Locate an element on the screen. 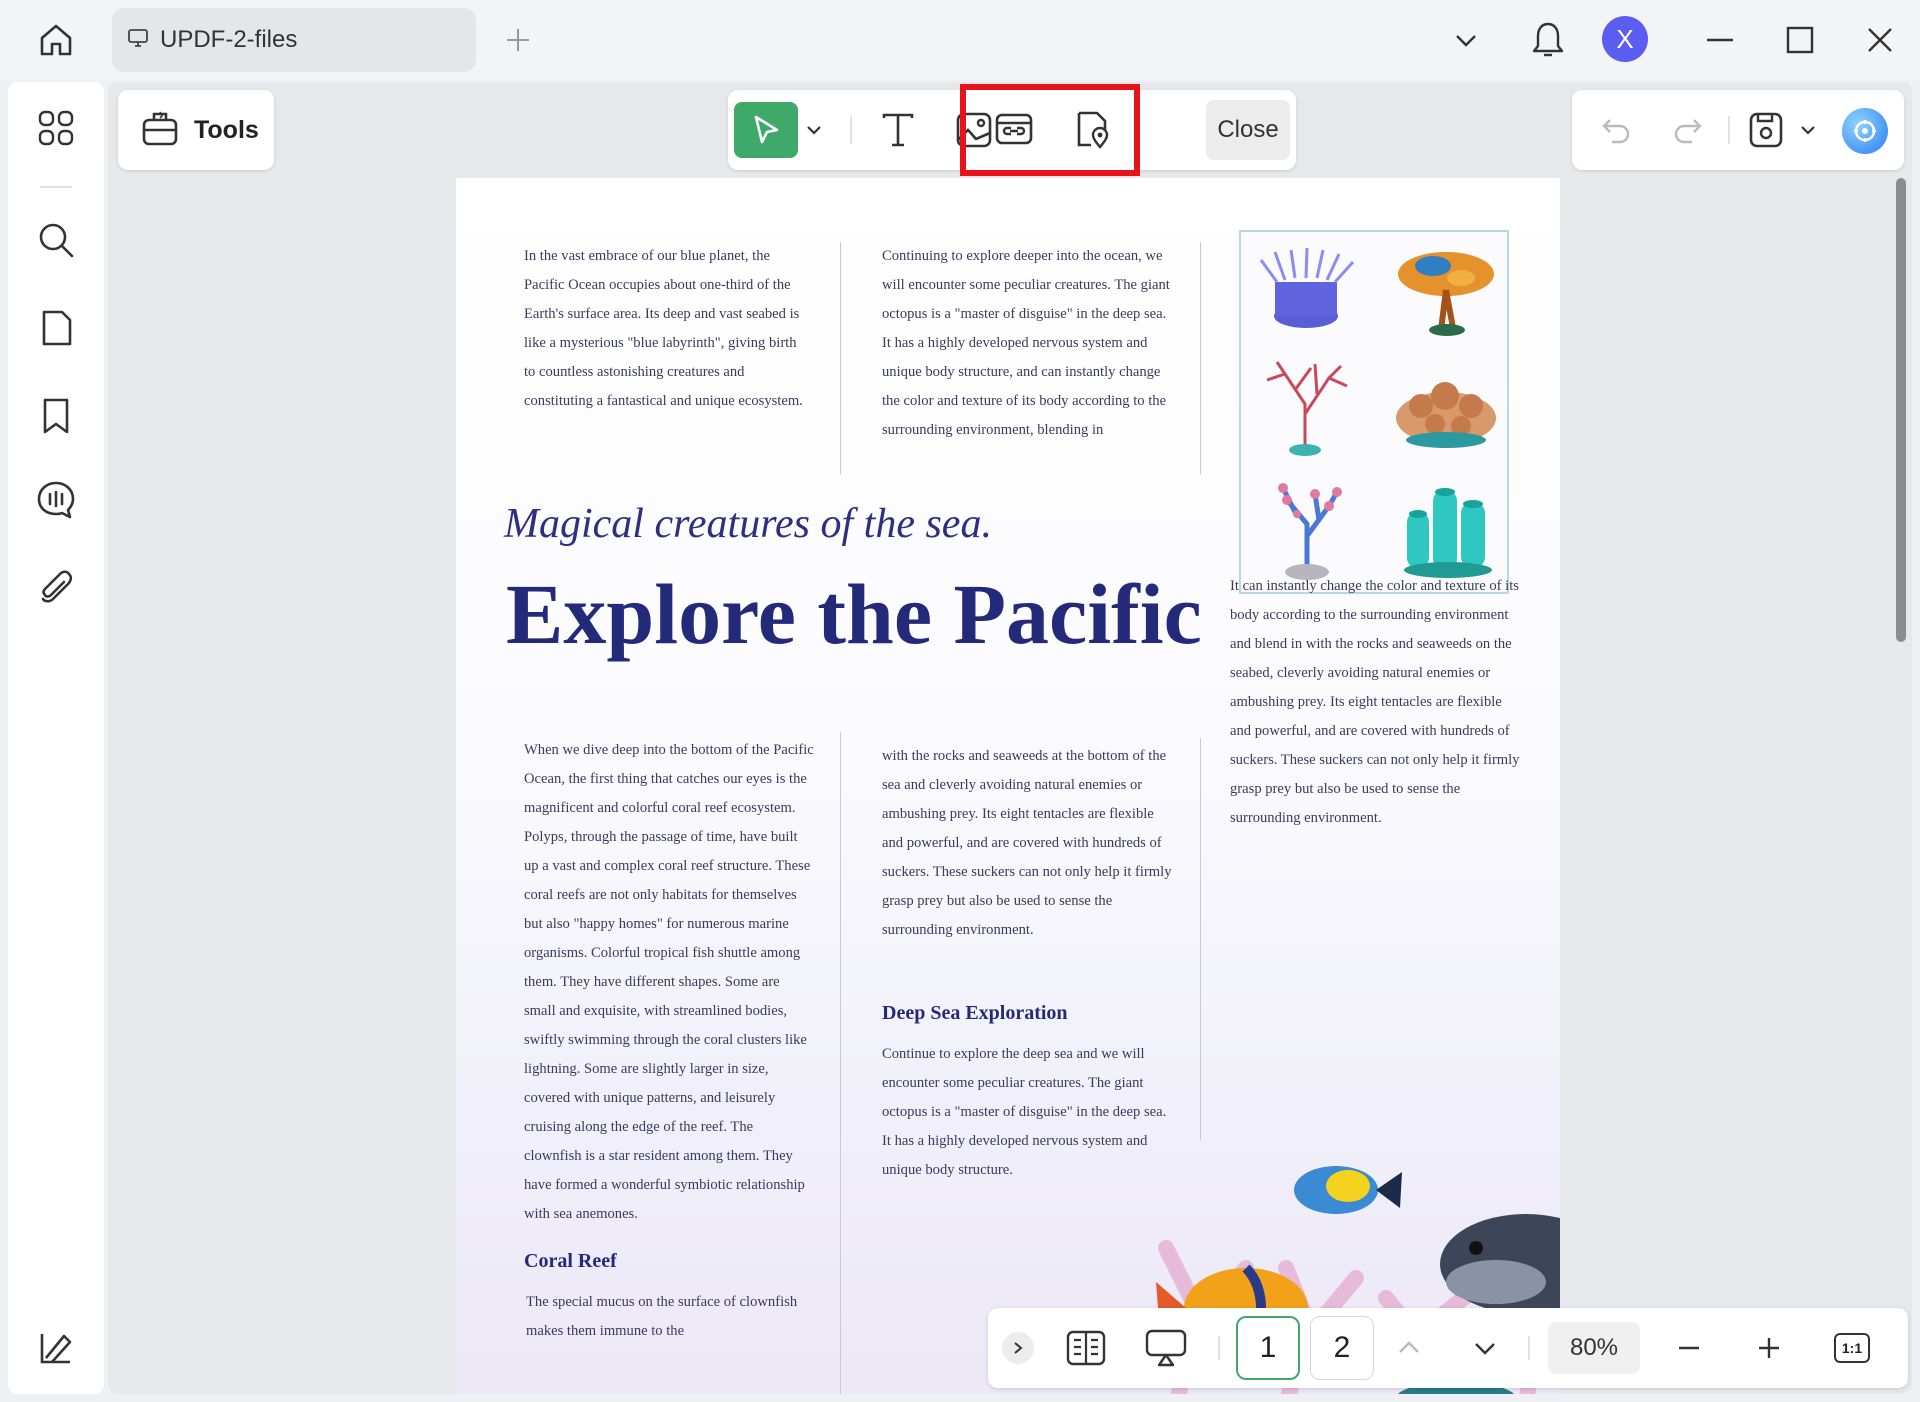  blue-tang-fish-image is located at coordinates (1348, 1190).